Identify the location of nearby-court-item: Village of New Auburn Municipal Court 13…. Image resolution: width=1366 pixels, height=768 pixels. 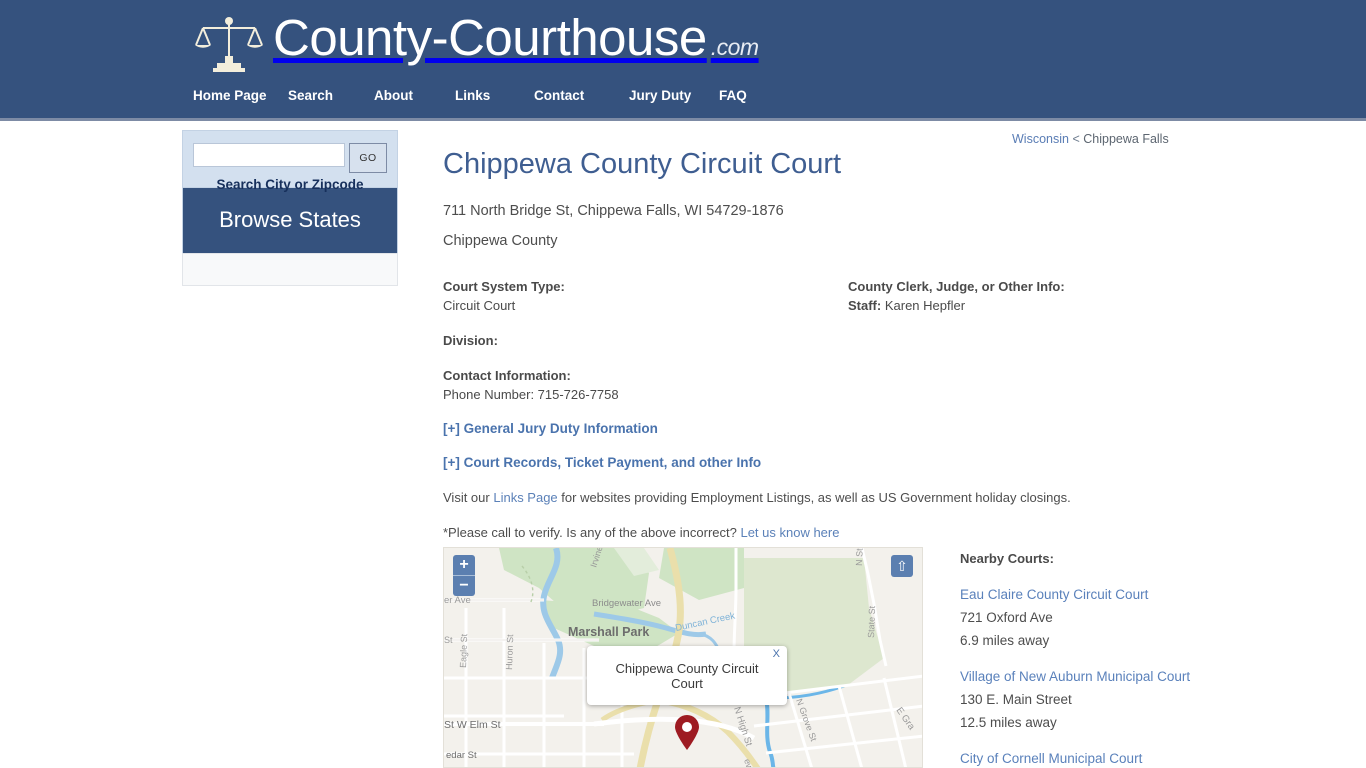
(1110, 699).